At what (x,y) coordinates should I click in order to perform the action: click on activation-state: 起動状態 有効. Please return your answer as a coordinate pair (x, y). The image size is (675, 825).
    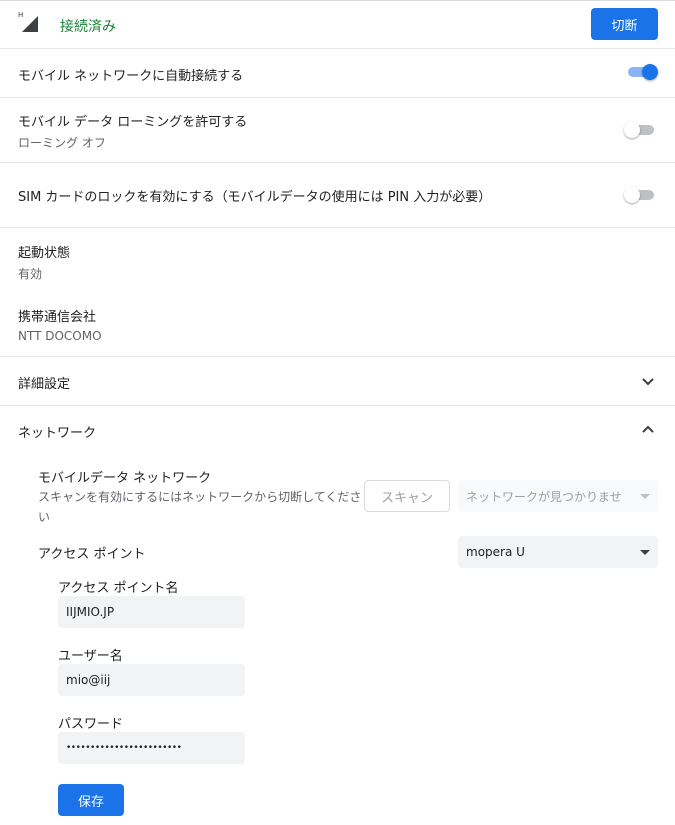
    Looking at the image, I should click on (44, 262).